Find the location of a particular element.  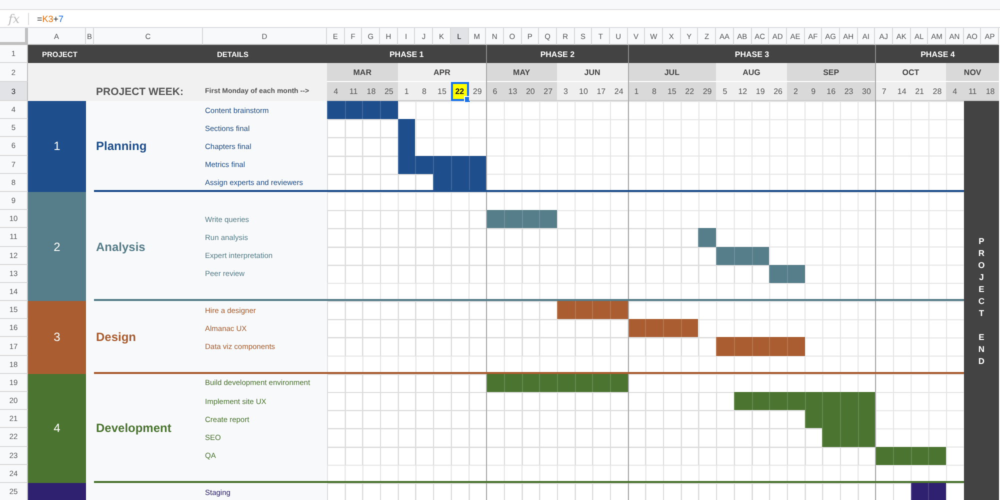

week-cell: 24 is located at coordinates (619, 91).